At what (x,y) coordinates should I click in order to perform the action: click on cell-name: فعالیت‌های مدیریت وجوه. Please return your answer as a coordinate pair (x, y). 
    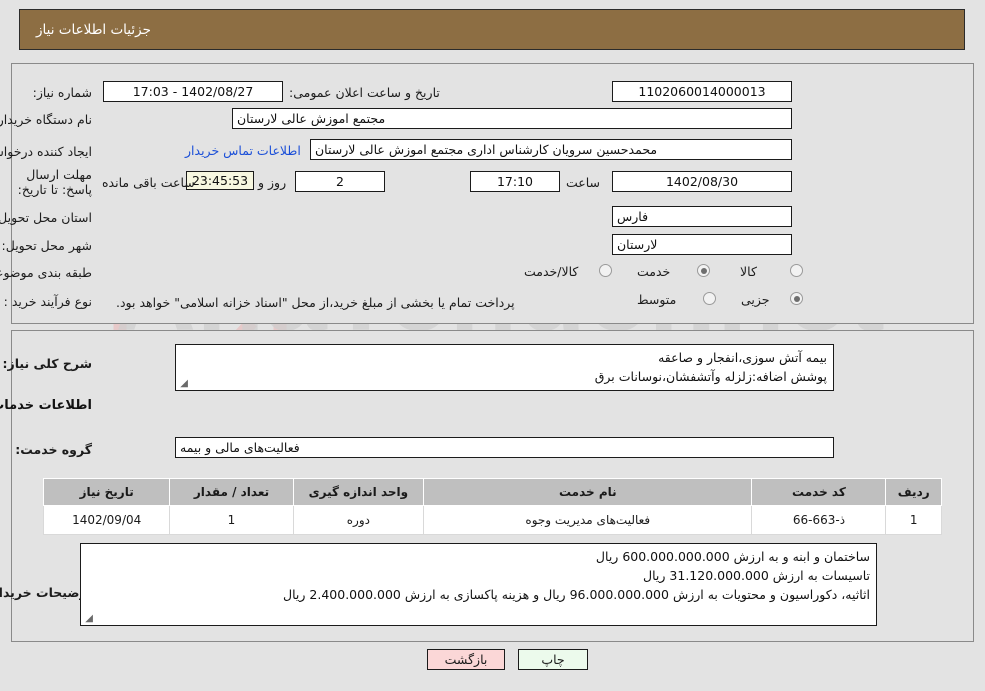
    Looking at the image, I should click on (588, 520).